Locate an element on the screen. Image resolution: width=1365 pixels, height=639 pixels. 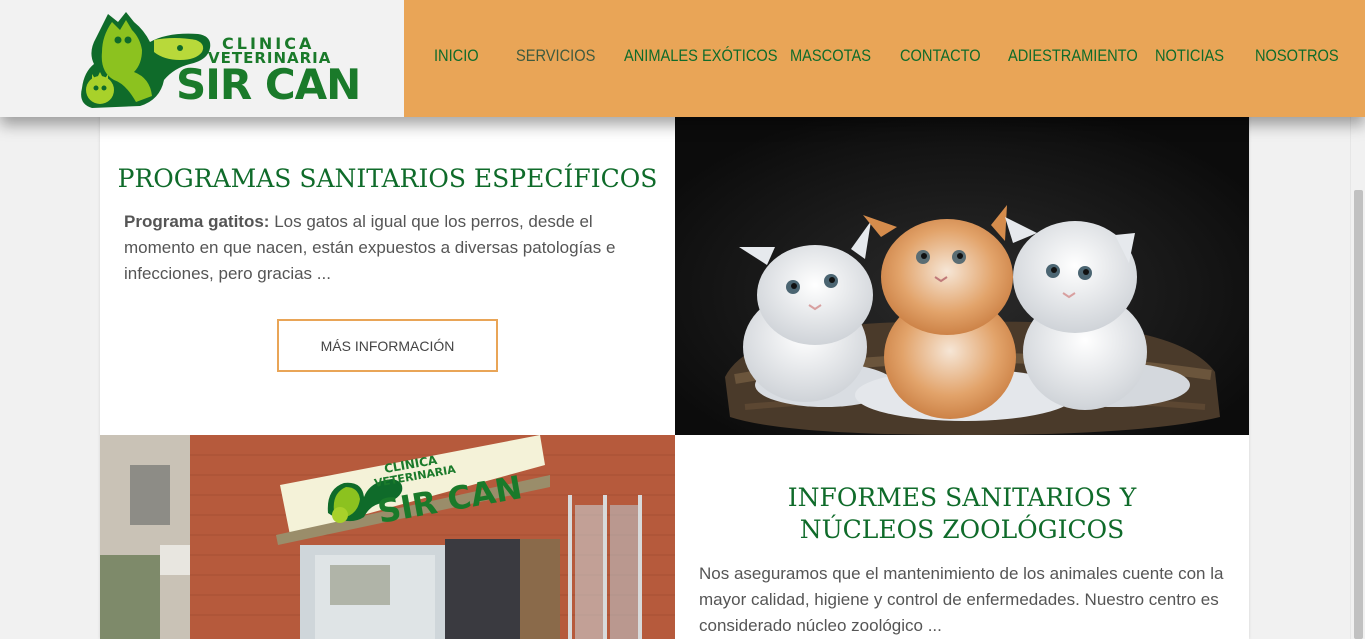
nav-item-contacto: CONTACTO is located at coordinates (940, 56).